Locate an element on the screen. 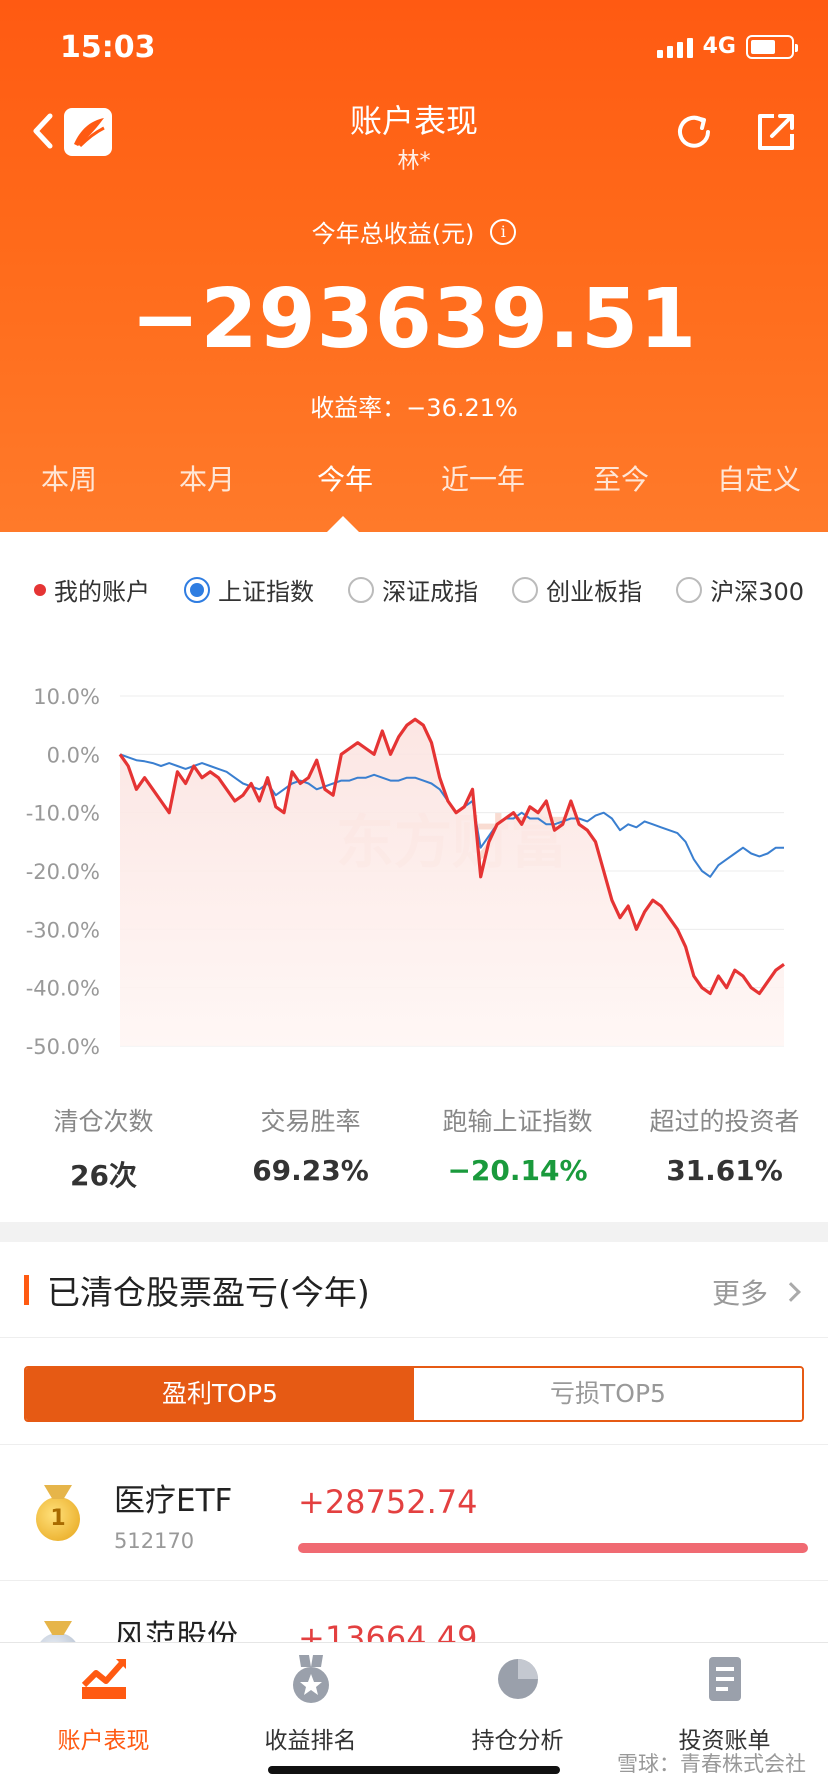 The height and width of the screenshot is (1792, 828). radio-shanghai-index: 上证指数 is located at coordinates (249, 589).